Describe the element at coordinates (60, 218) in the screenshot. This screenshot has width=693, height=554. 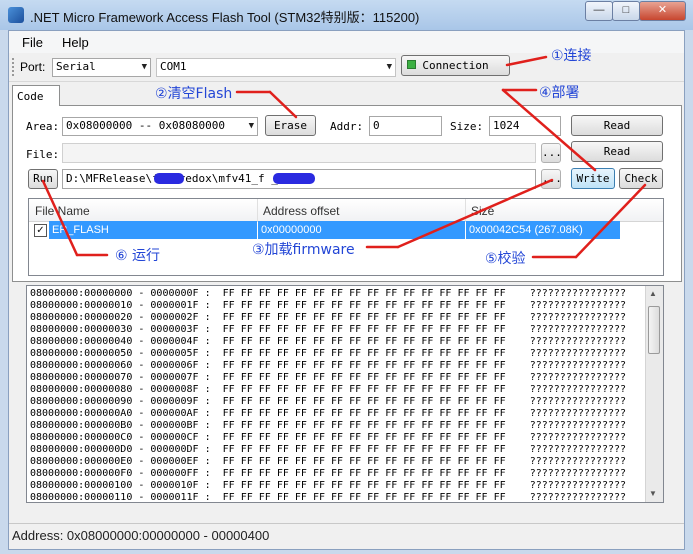
I see `arrow-run-b` at that location.